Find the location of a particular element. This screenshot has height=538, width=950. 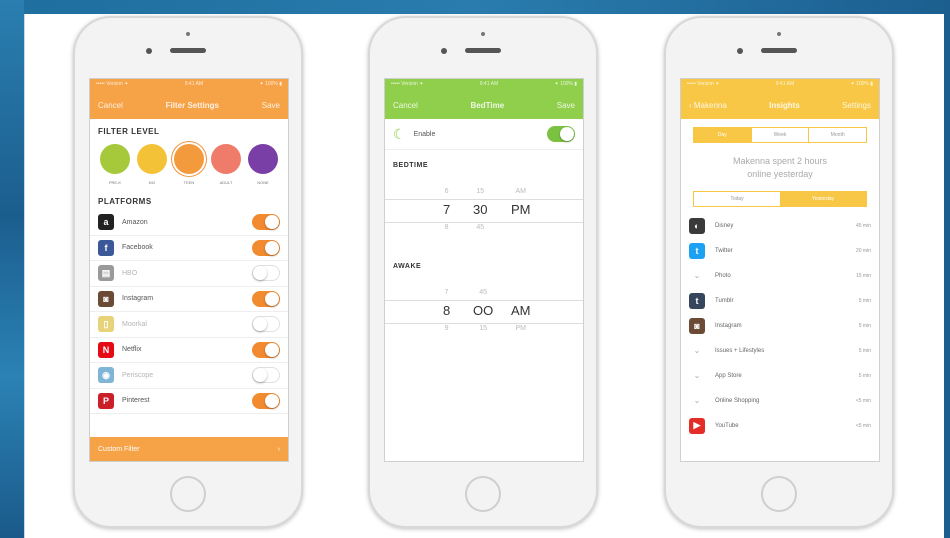

filter-level-pre-k: PRE-K is located at coordinates (115, 164).